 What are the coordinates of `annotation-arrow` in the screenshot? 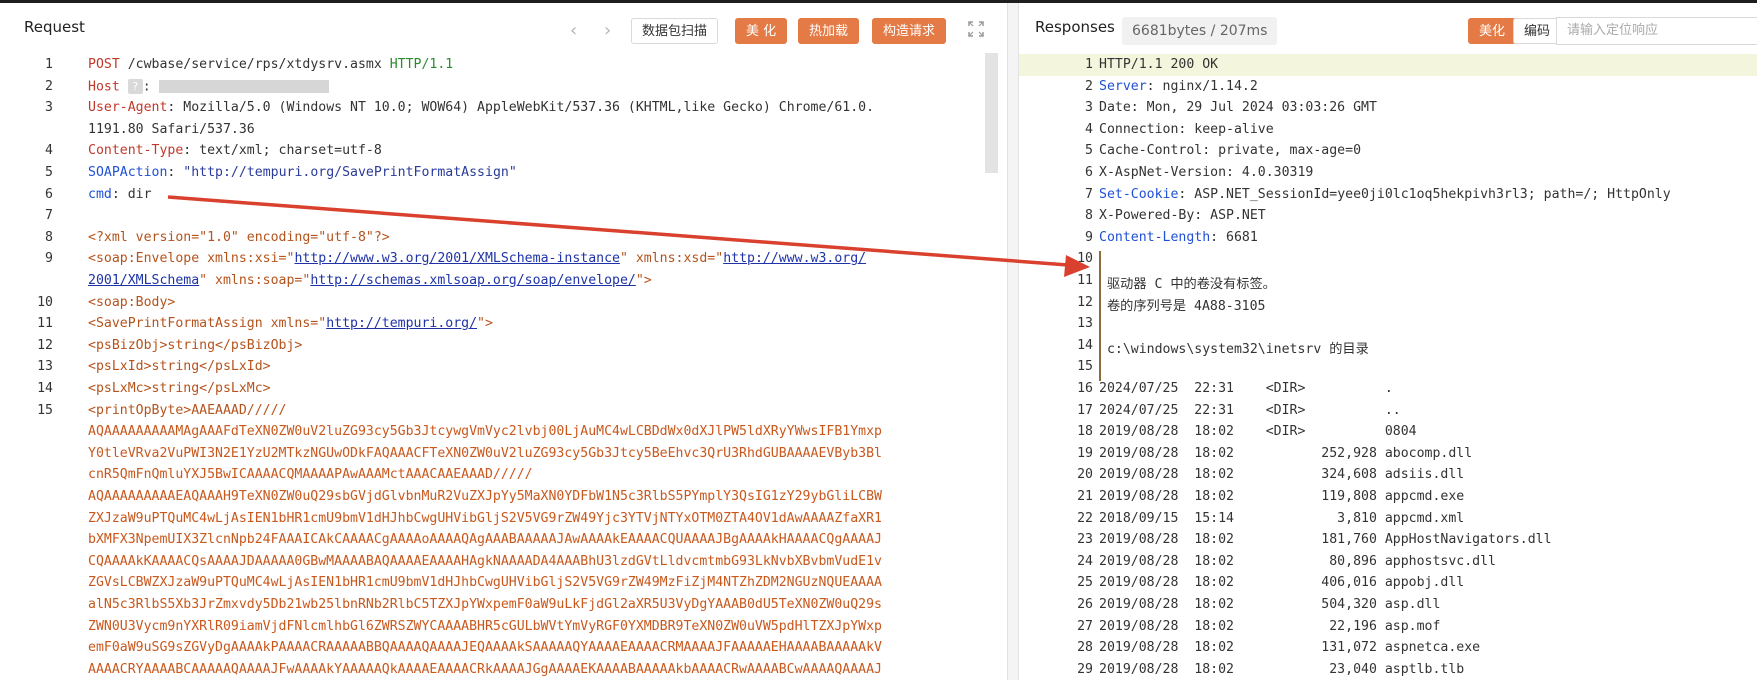 It's located at (628, 236).